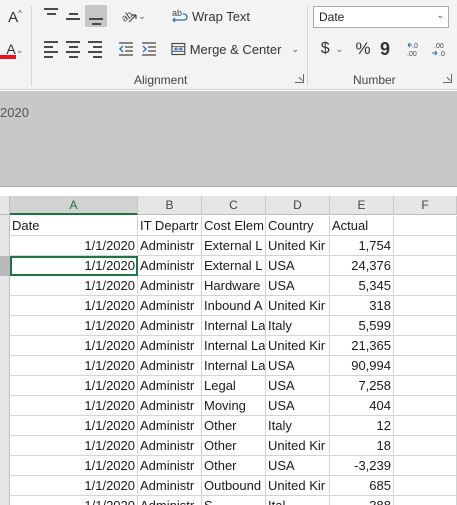 Image resolution: width=457 pixels, height=505 pixels. I want to click on cell-actual: 388, so click(362, 500).